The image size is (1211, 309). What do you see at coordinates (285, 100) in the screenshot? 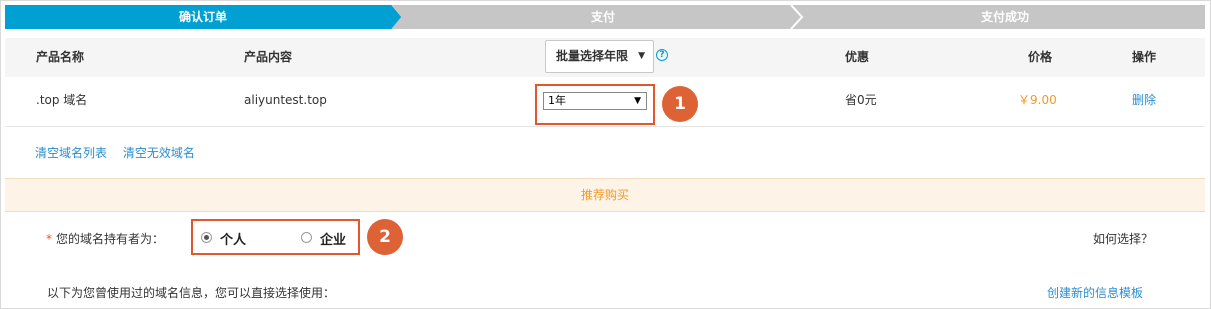
I see `cell-product-content: aliyuntest.top` at bounding box center [285, 100].